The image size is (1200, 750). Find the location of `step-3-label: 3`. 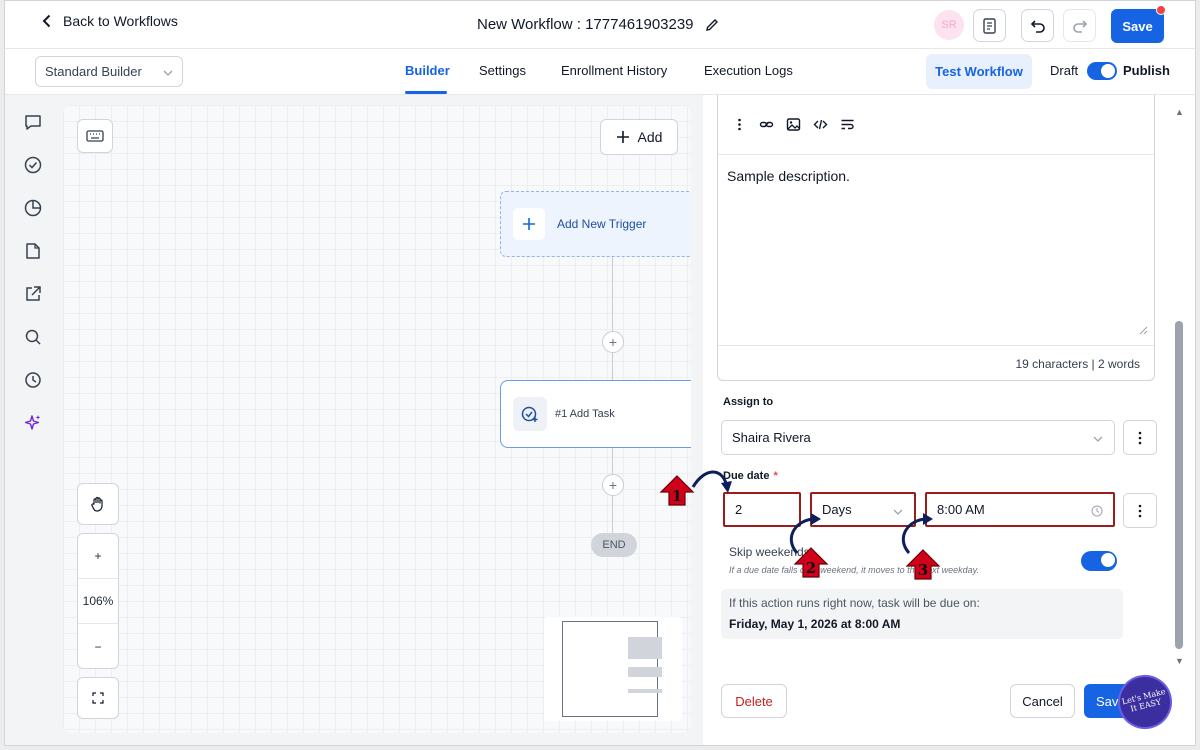

step-3-label: 3 is located at coordinates (923, 570).